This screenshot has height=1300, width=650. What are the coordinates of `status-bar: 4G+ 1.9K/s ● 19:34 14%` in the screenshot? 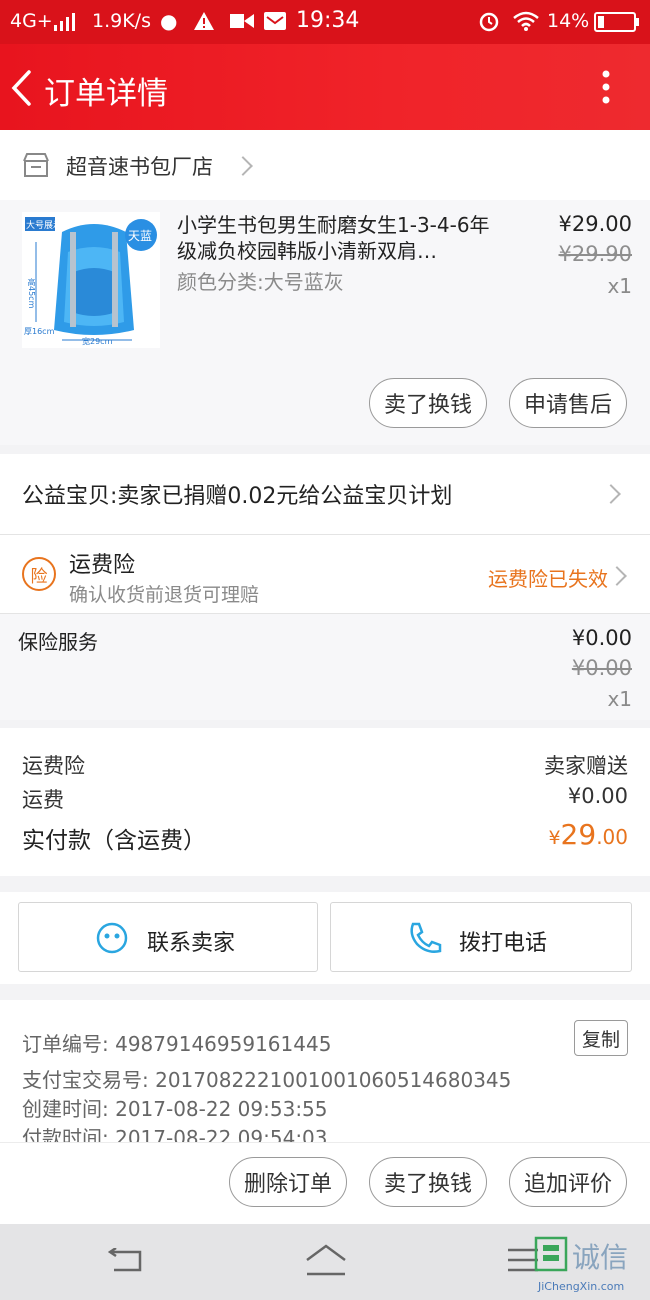 It's located at (325, 22).